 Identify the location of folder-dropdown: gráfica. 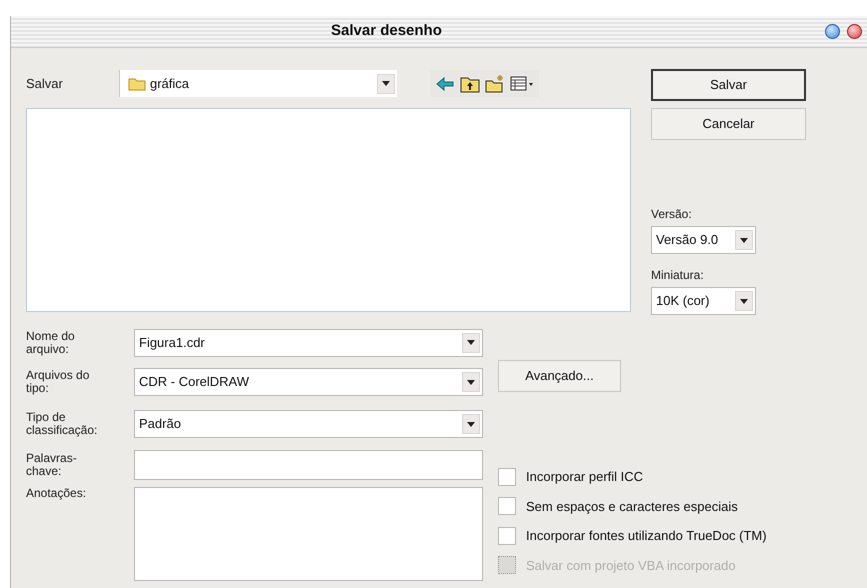
(258, 83).